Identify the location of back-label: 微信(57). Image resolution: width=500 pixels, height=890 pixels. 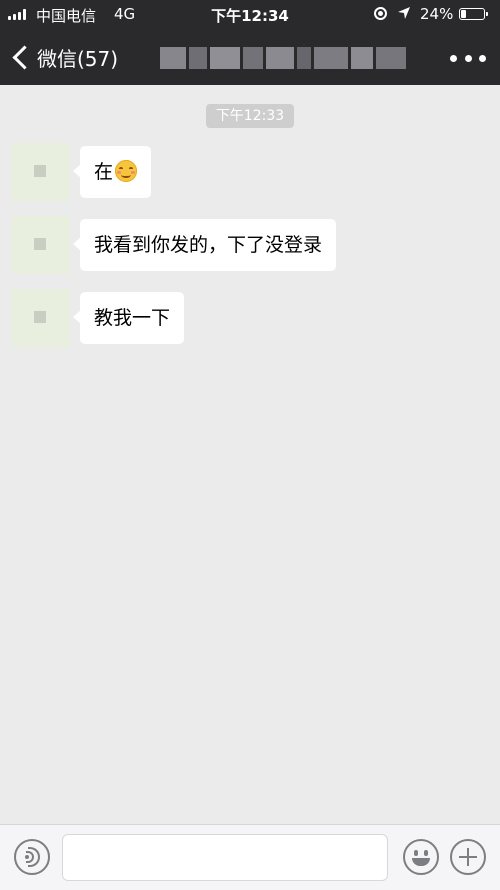
(78, 58).